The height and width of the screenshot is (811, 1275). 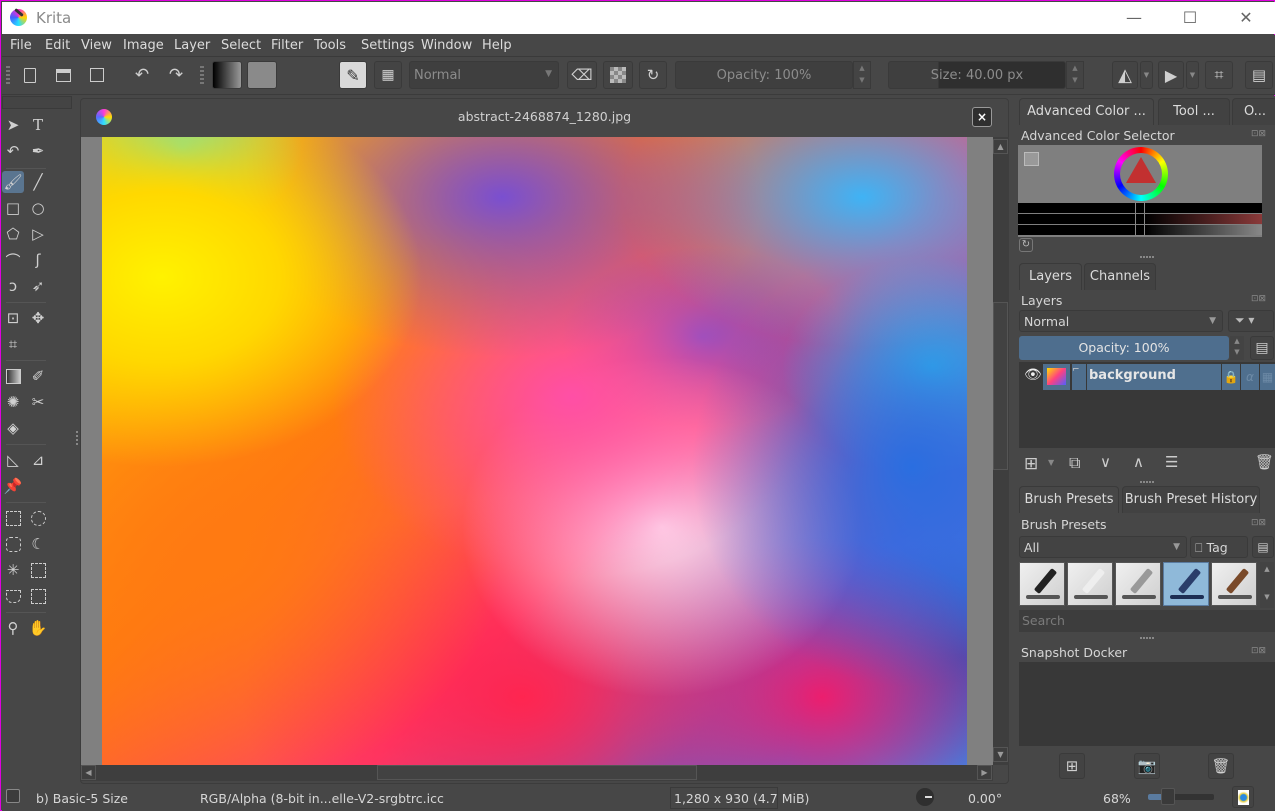 What do you see at coordinates (21, 45) in the screenshot?
I see `menu-file: File` at bounding box center [21, 45].